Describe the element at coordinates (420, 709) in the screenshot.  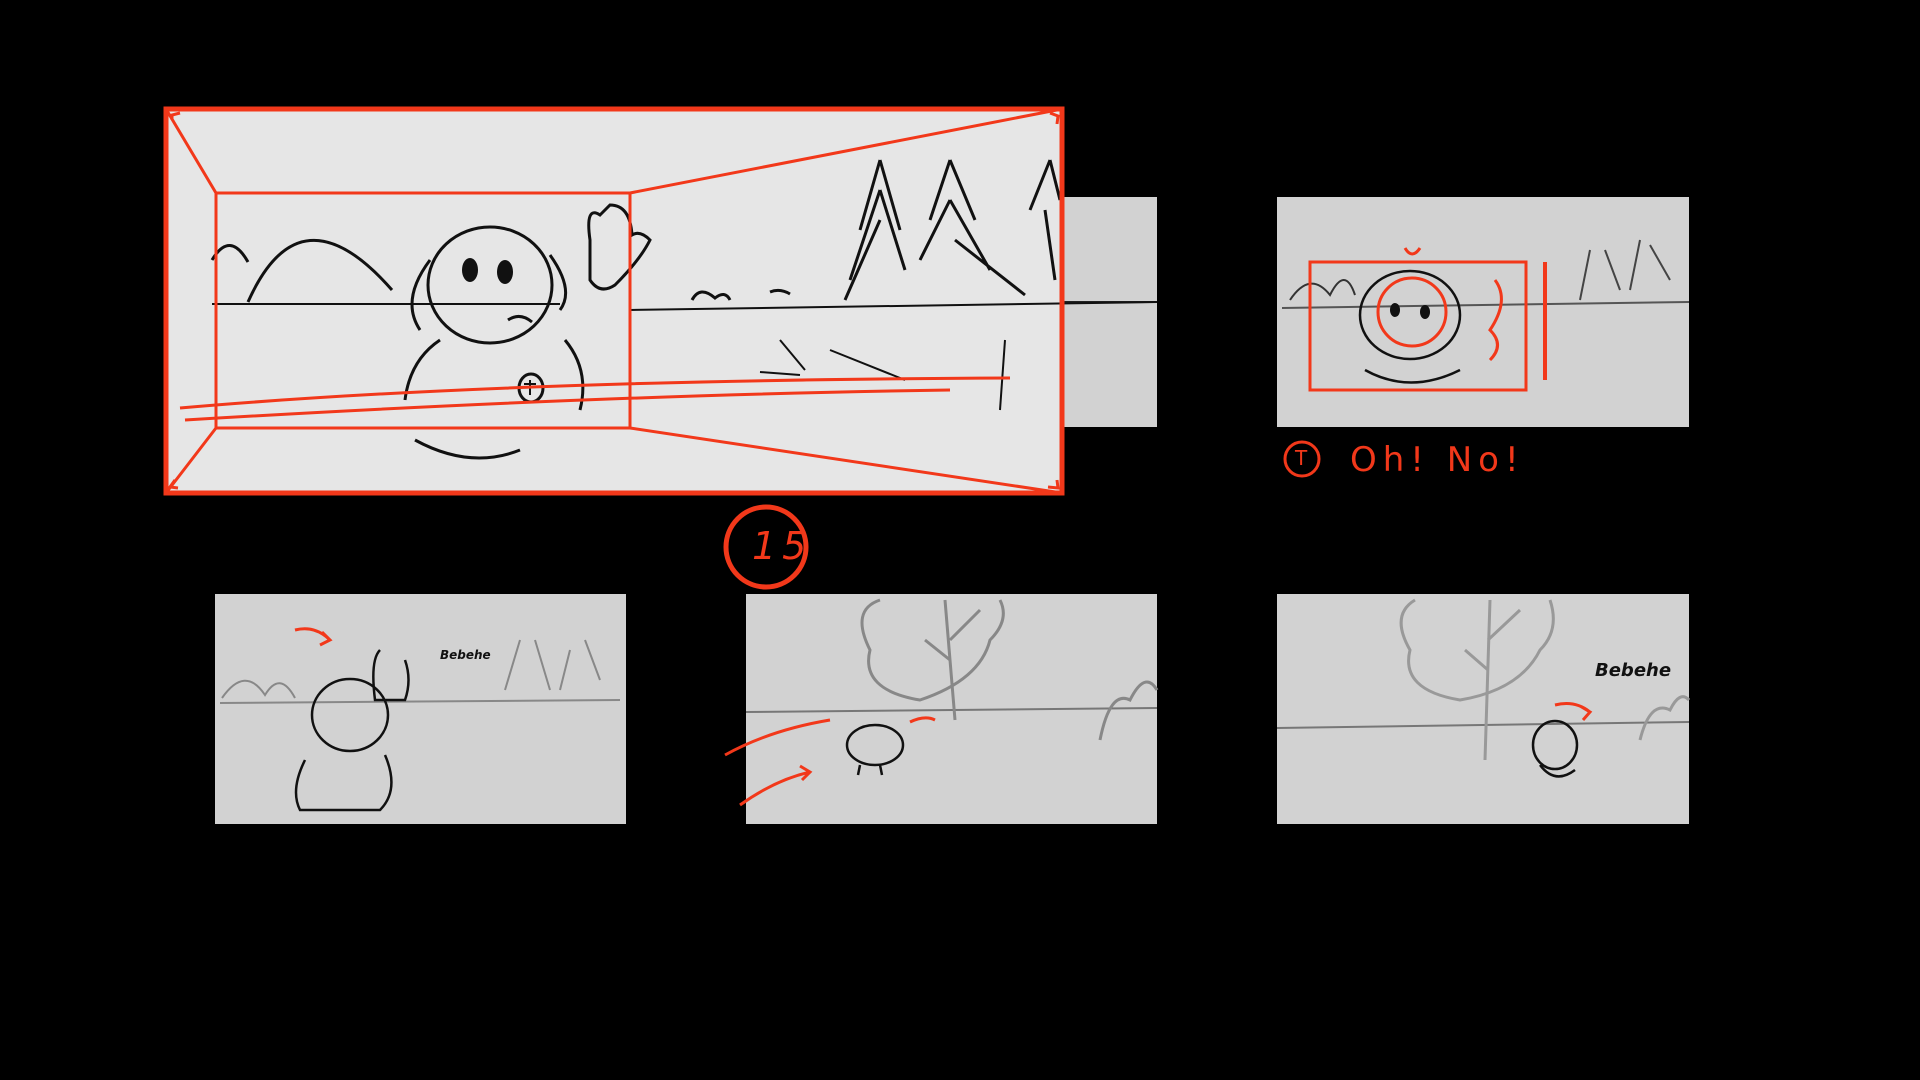
I see `panel-3-hero-looks-back` at that location.